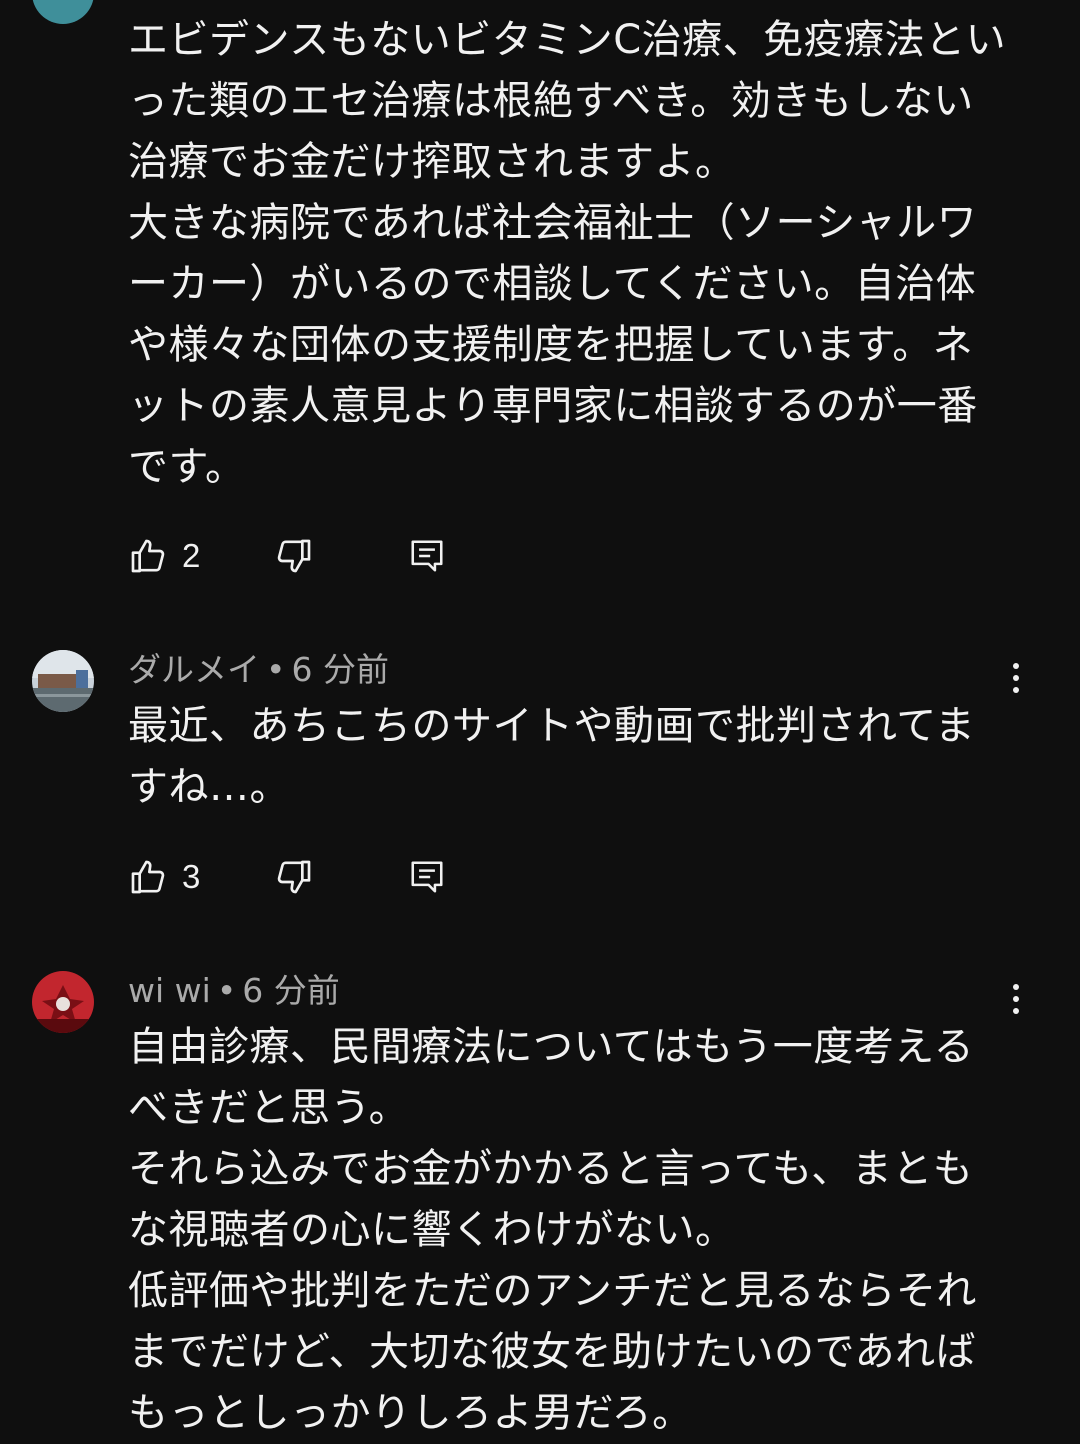  Describe the element at coordinates (169, 990) in the screenshot. I see `author-name: wi wi` at that location.